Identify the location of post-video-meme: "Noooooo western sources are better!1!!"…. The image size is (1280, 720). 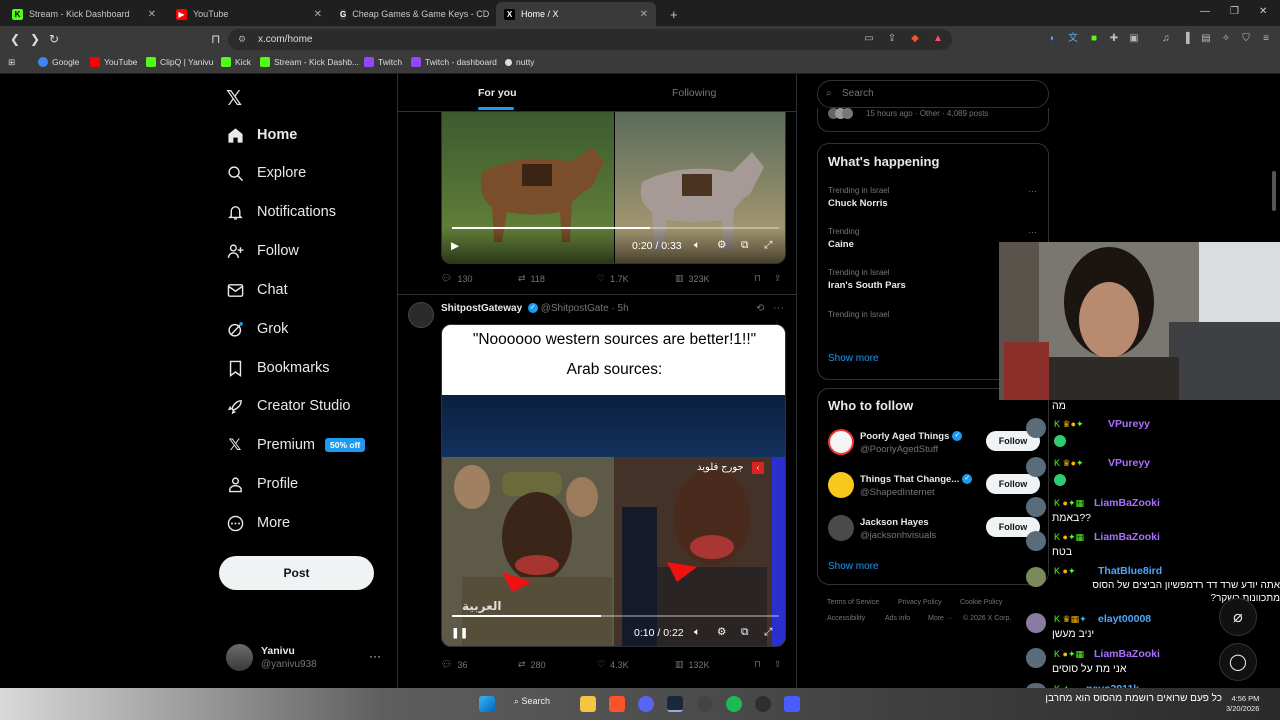
(613, 485).